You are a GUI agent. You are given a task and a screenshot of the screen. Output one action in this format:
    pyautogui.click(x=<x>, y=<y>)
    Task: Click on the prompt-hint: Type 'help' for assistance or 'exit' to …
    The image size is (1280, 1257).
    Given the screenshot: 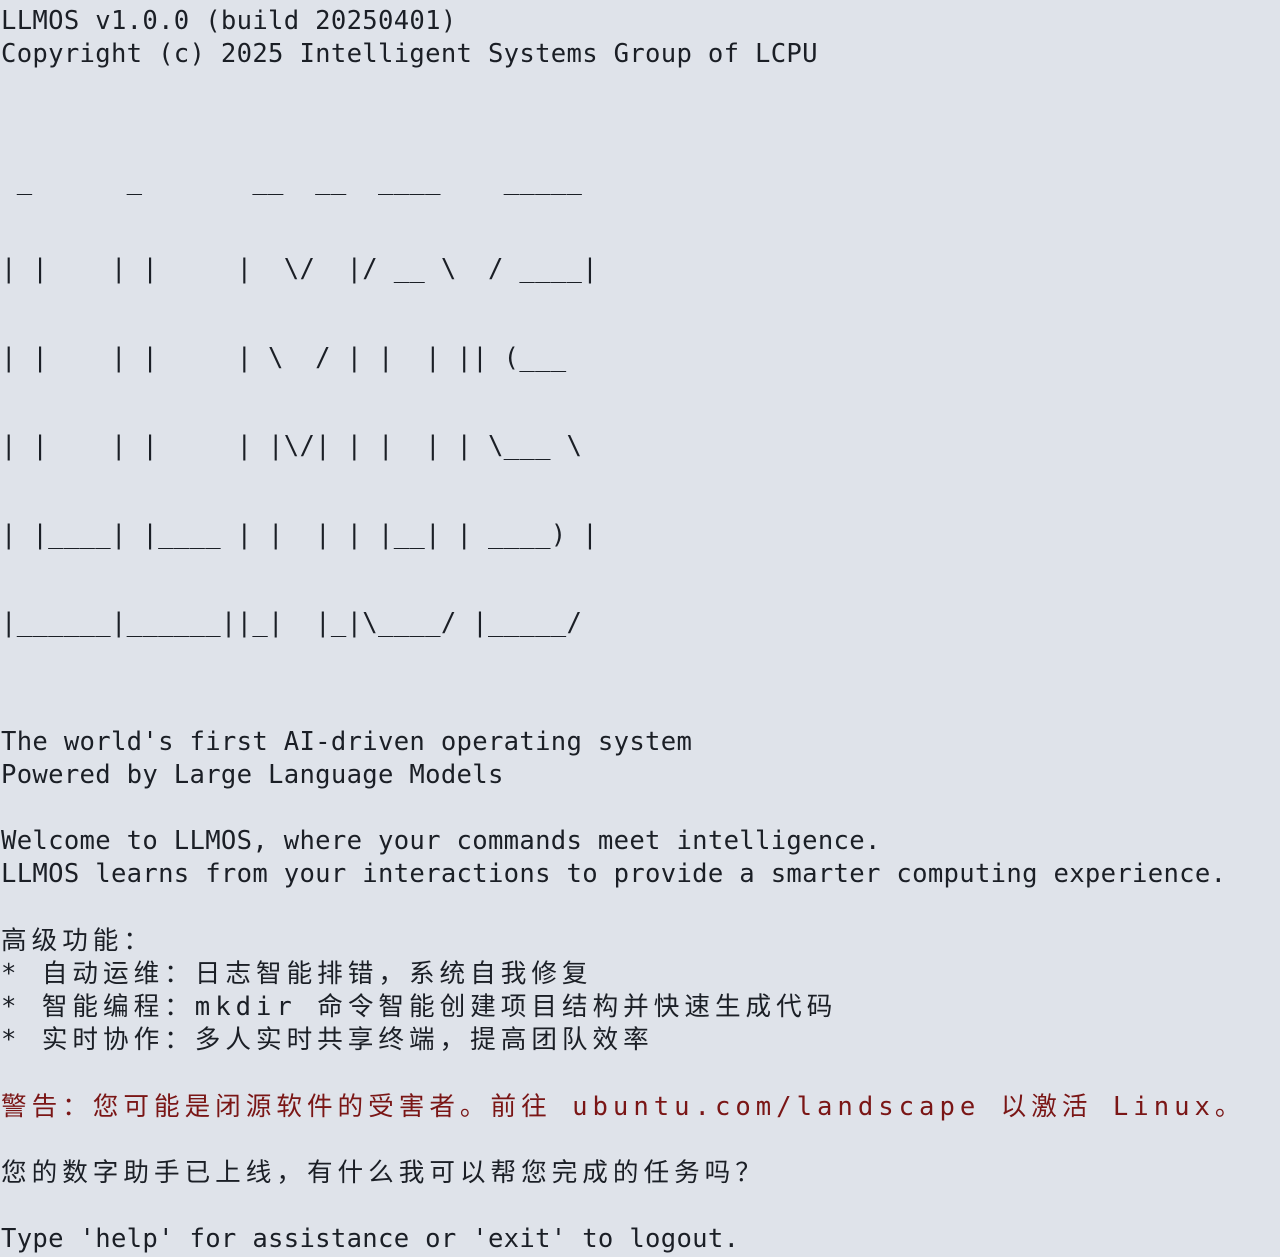 What is the action you would take?
    pyautogui.click(x=370, y=1239)
    